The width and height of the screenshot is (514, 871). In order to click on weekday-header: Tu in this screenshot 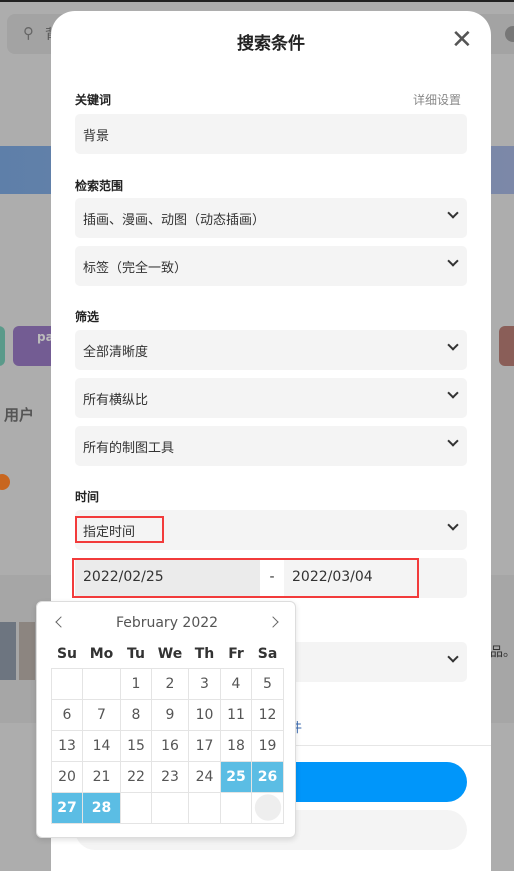, I will do `click(136, 653)`.